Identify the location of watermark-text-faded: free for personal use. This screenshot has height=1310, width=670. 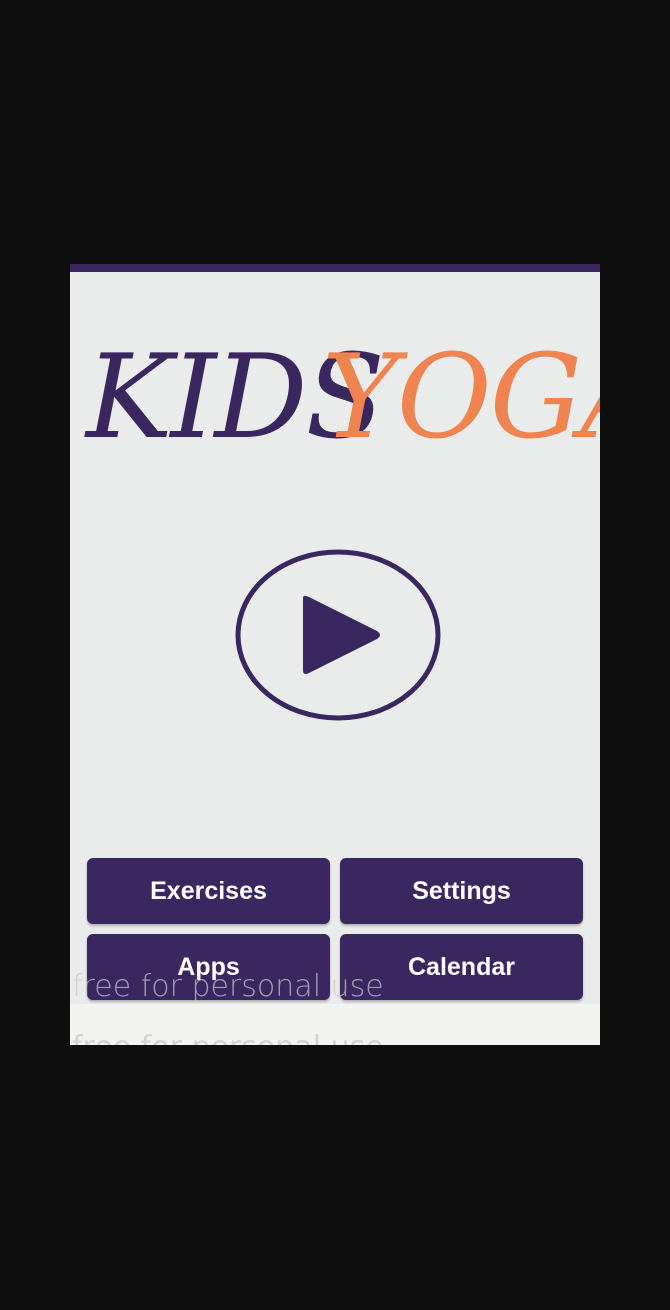
(228, 1037).